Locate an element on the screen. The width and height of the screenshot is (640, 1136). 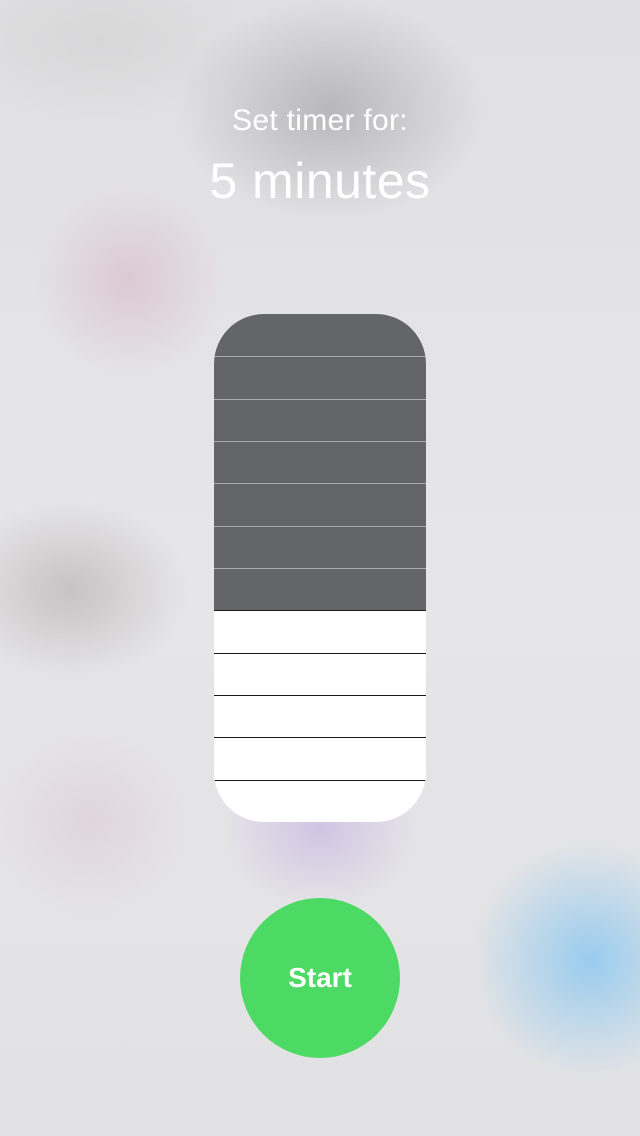
slider-filled-portion is located at coordinates (320, 462).